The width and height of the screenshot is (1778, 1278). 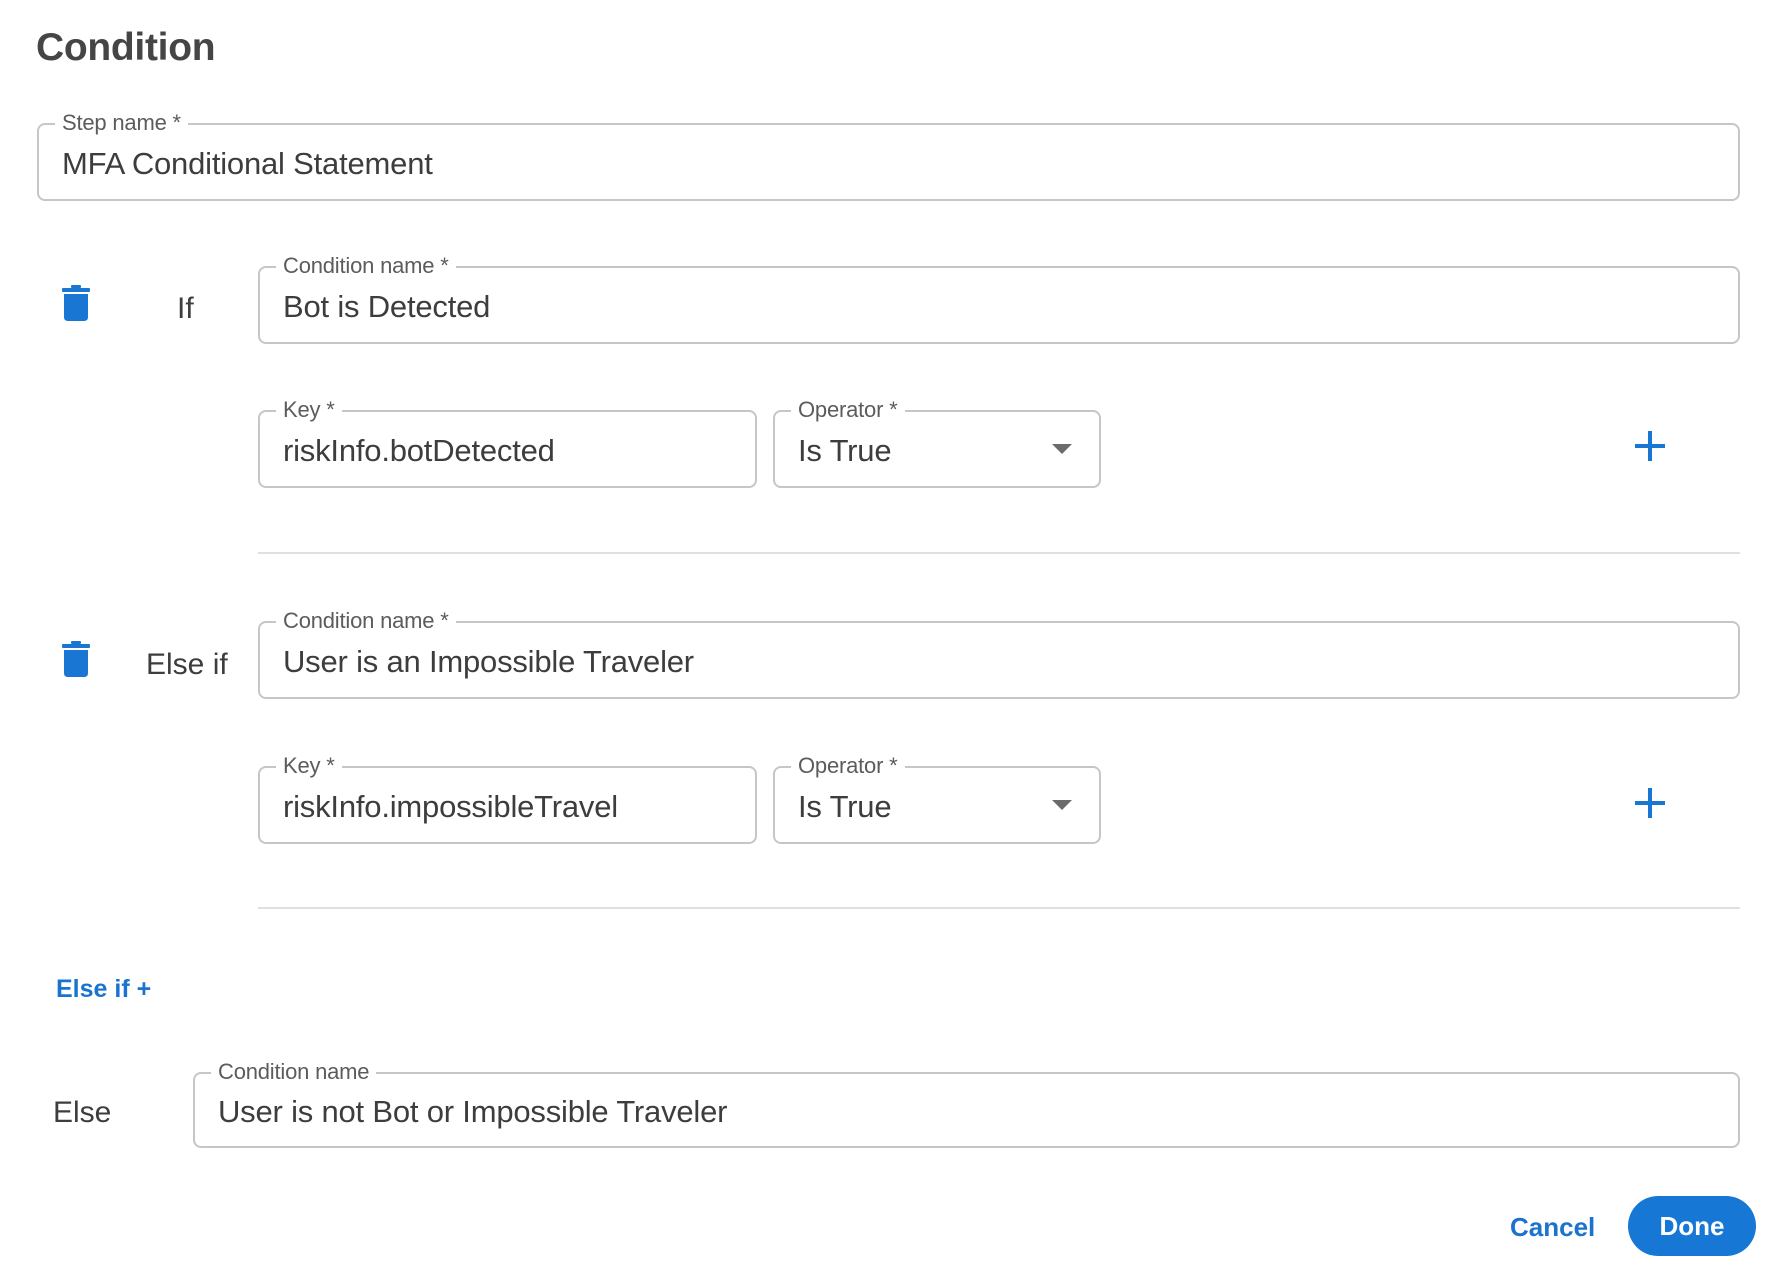 What do you see at coordinates (488, 661) in the screenshot?
I see `condition-name-value: User is an Impossible Traveler` at bounding box center [488, 661].